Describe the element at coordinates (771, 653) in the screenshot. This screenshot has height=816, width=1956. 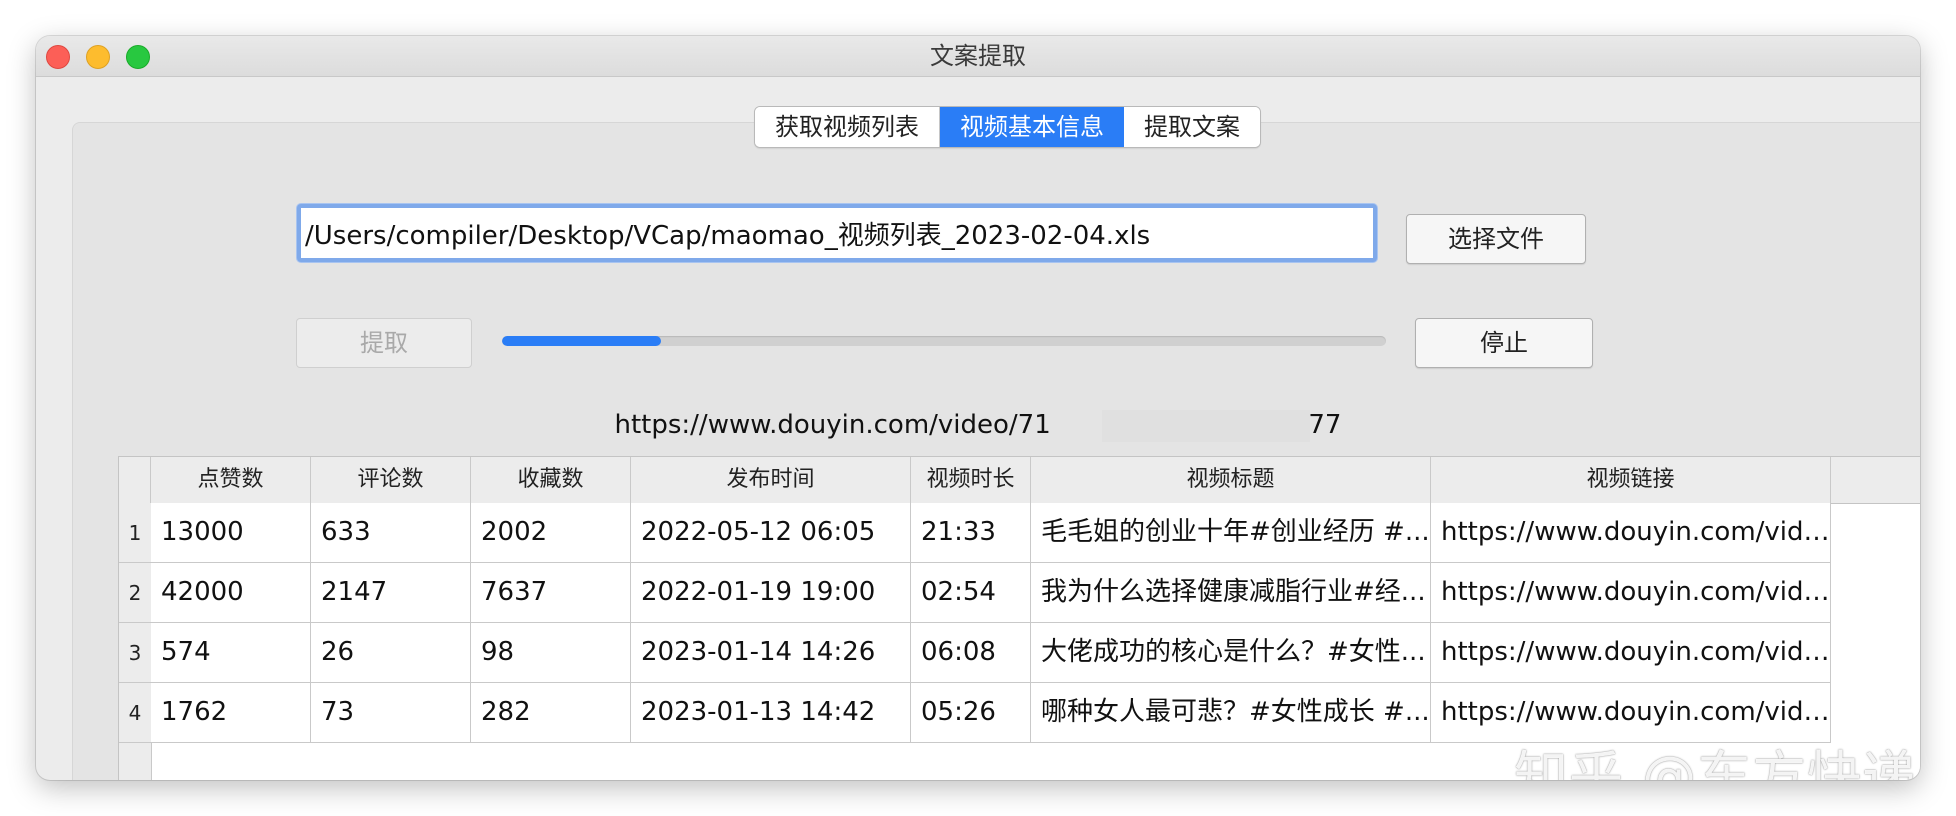
I see `table-cell: 2023-01-14 14:26` at that location.